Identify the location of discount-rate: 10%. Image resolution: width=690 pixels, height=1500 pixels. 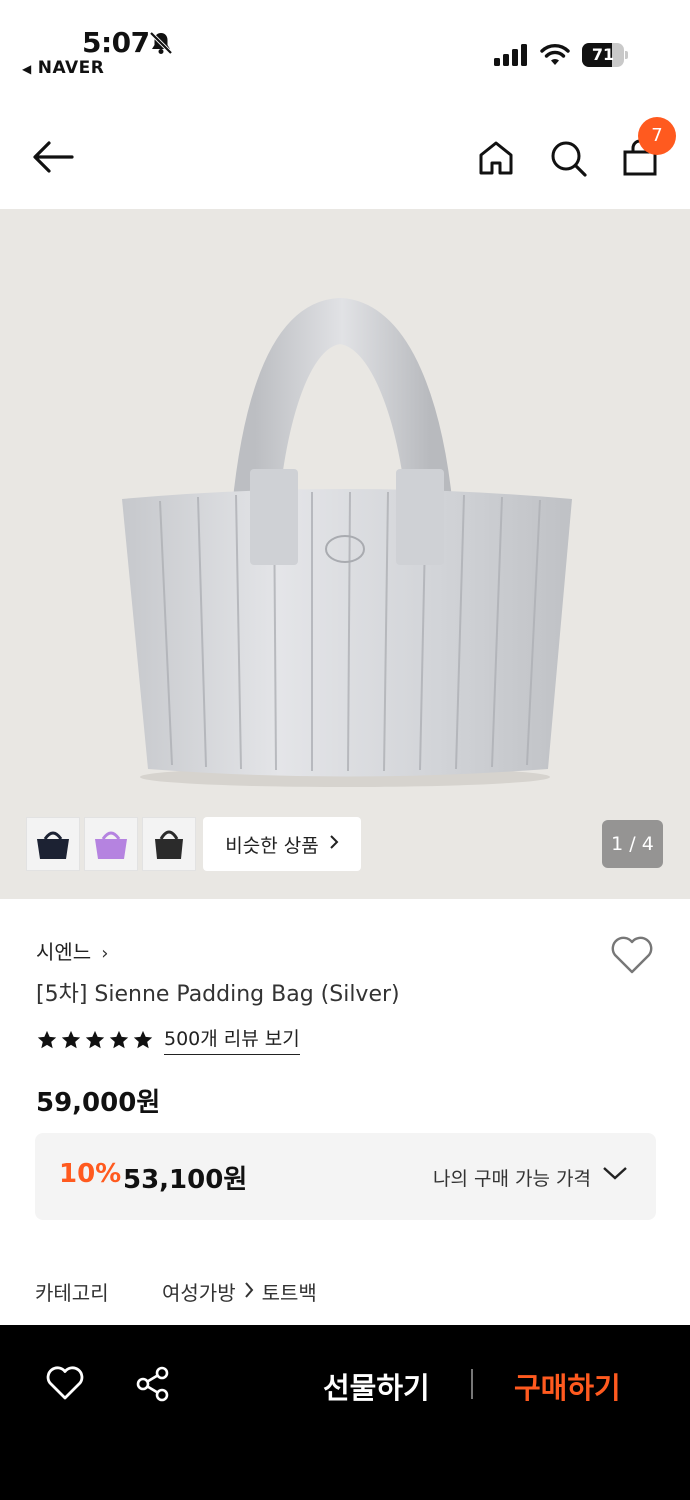
(90, 1174).